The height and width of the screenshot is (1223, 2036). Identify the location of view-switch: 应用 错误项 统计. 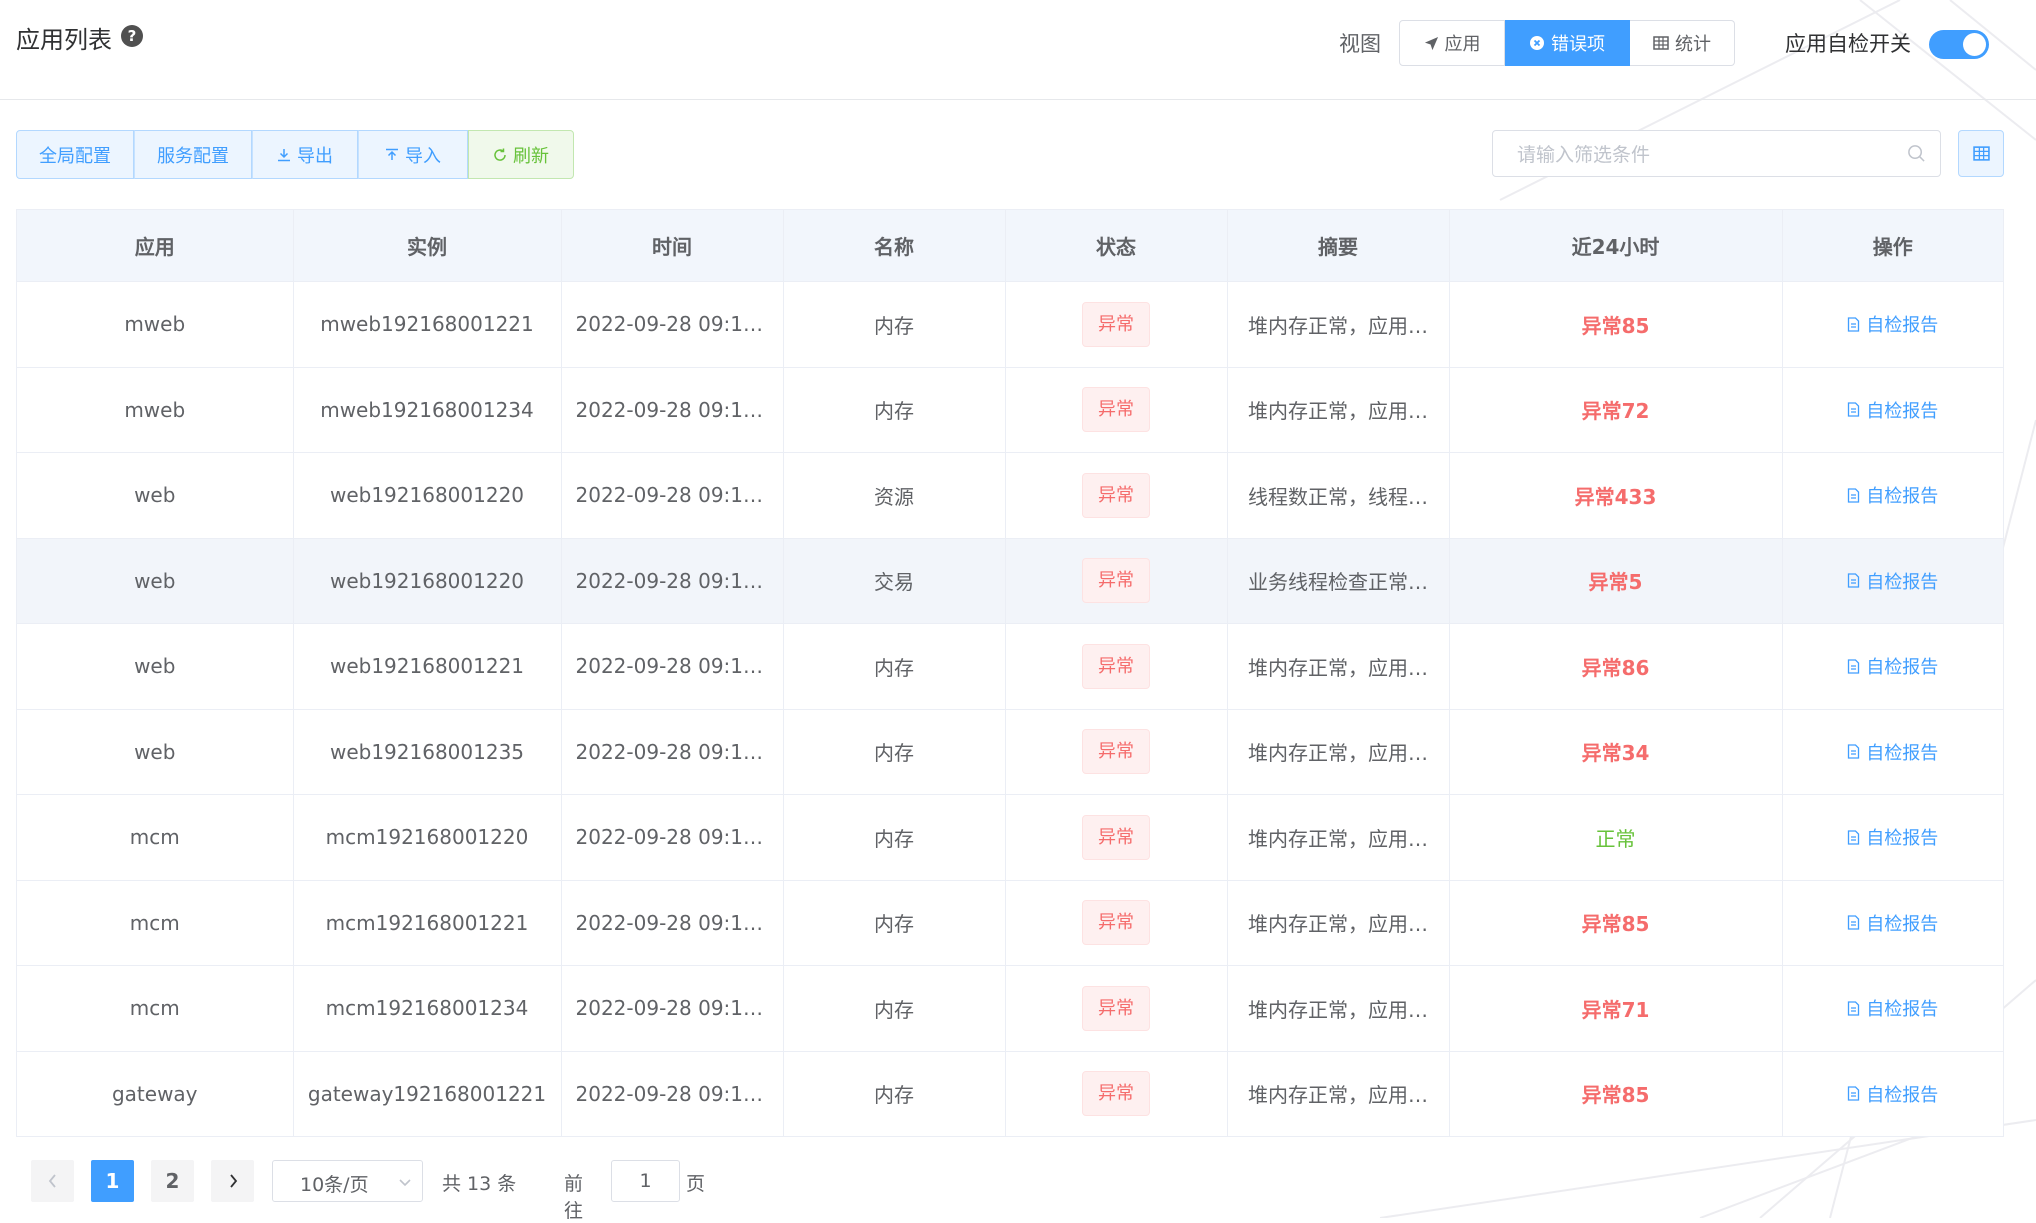
(1567, 43).